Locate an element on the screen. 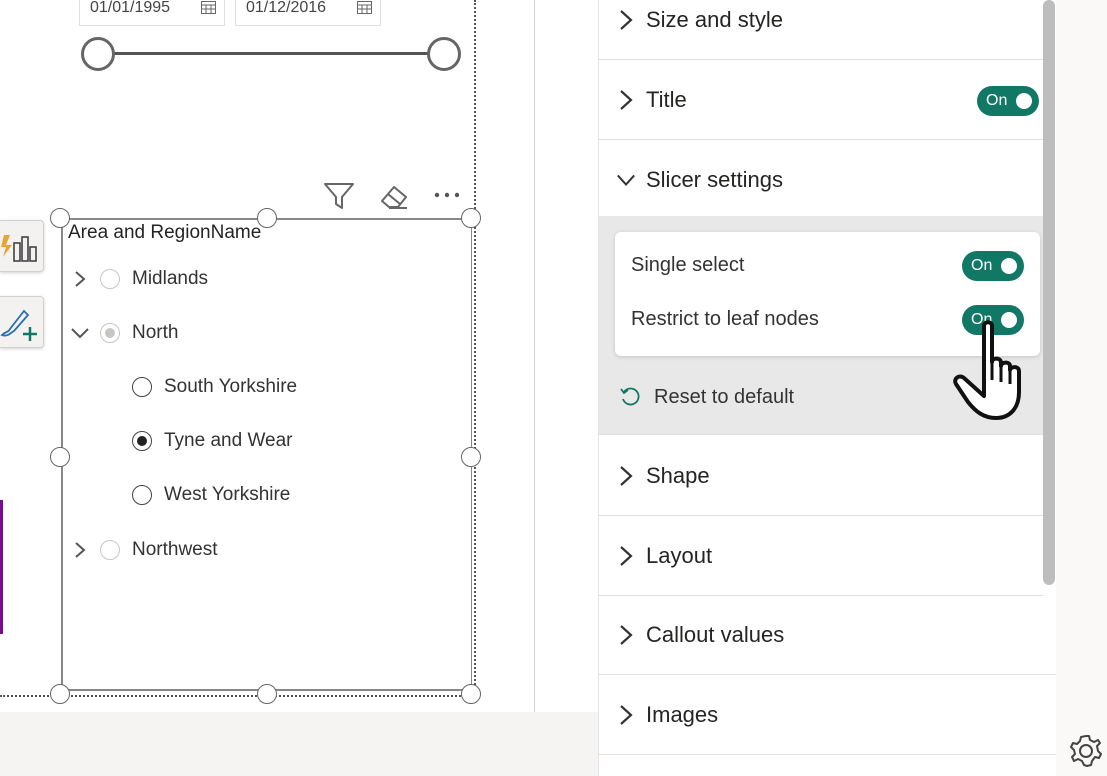 The width and height of the screenshot is (1107, 776). pane-scrollbar is located at coordinates (1049, 292).